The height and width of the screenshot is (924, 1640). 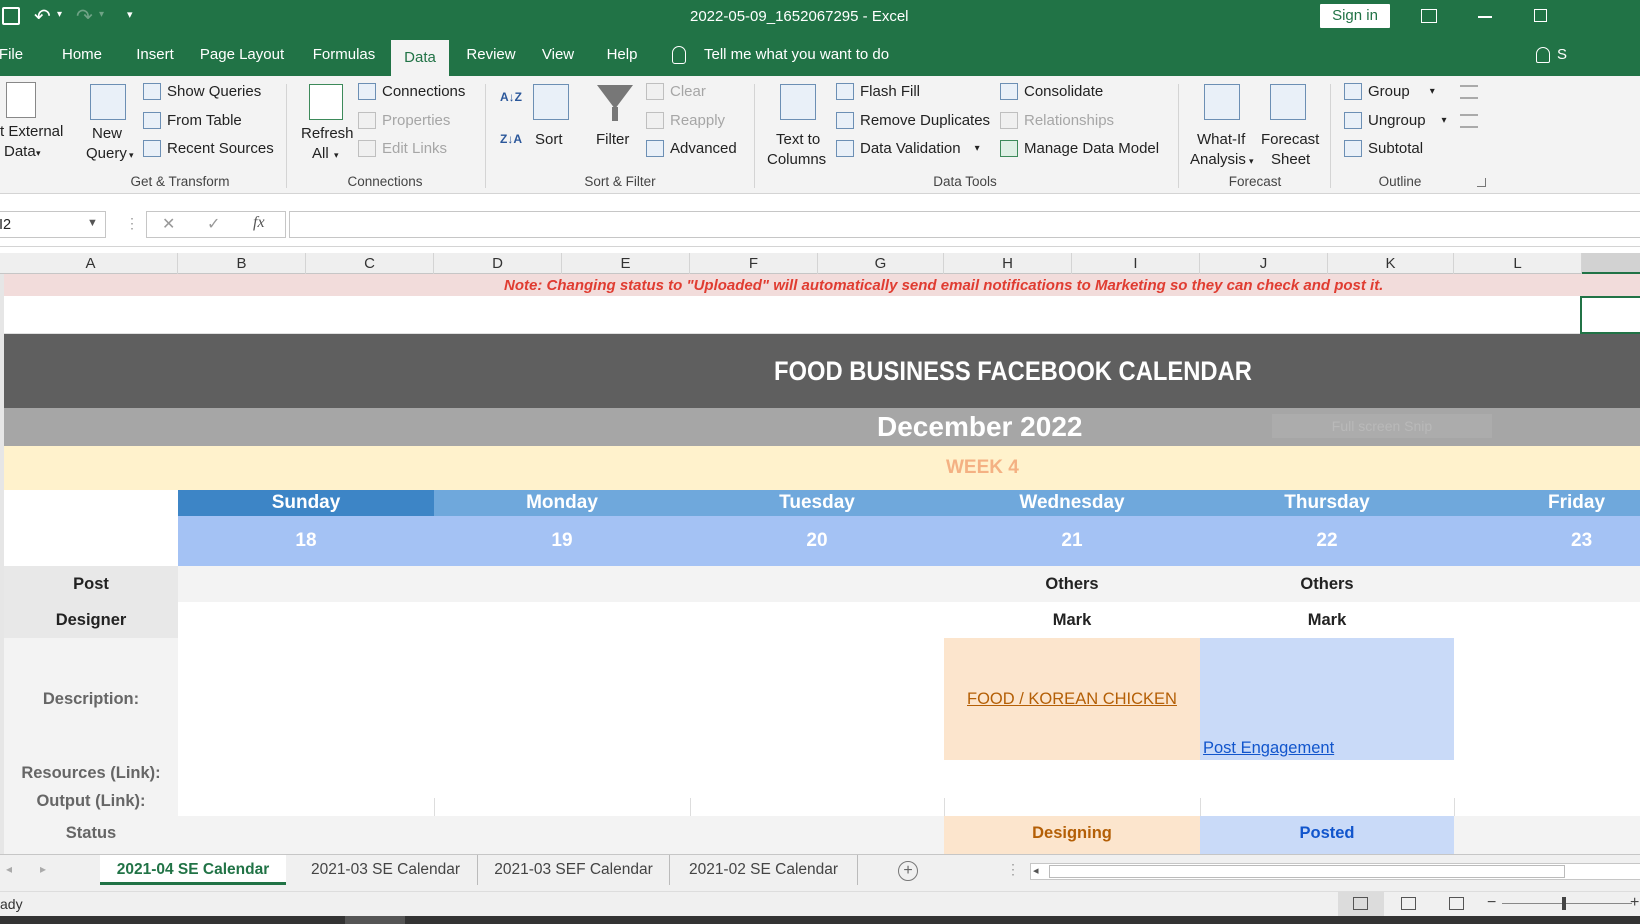 What do you see at coordinates (1222, 102) in the screenshot?
I see `what-if-analysis-icon` at bounding box center [1222, 102].